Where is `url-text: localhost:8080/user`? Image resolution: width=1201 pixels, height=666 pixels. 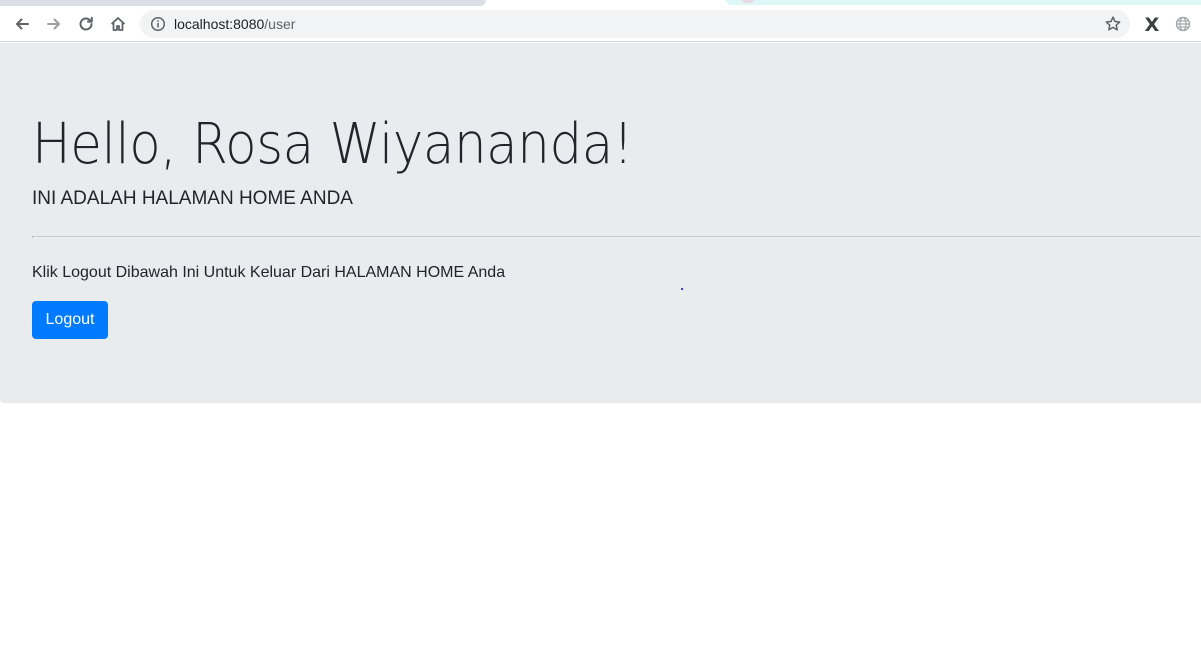
url-text: localhost:8080/user is located at coordinates (234, 24).